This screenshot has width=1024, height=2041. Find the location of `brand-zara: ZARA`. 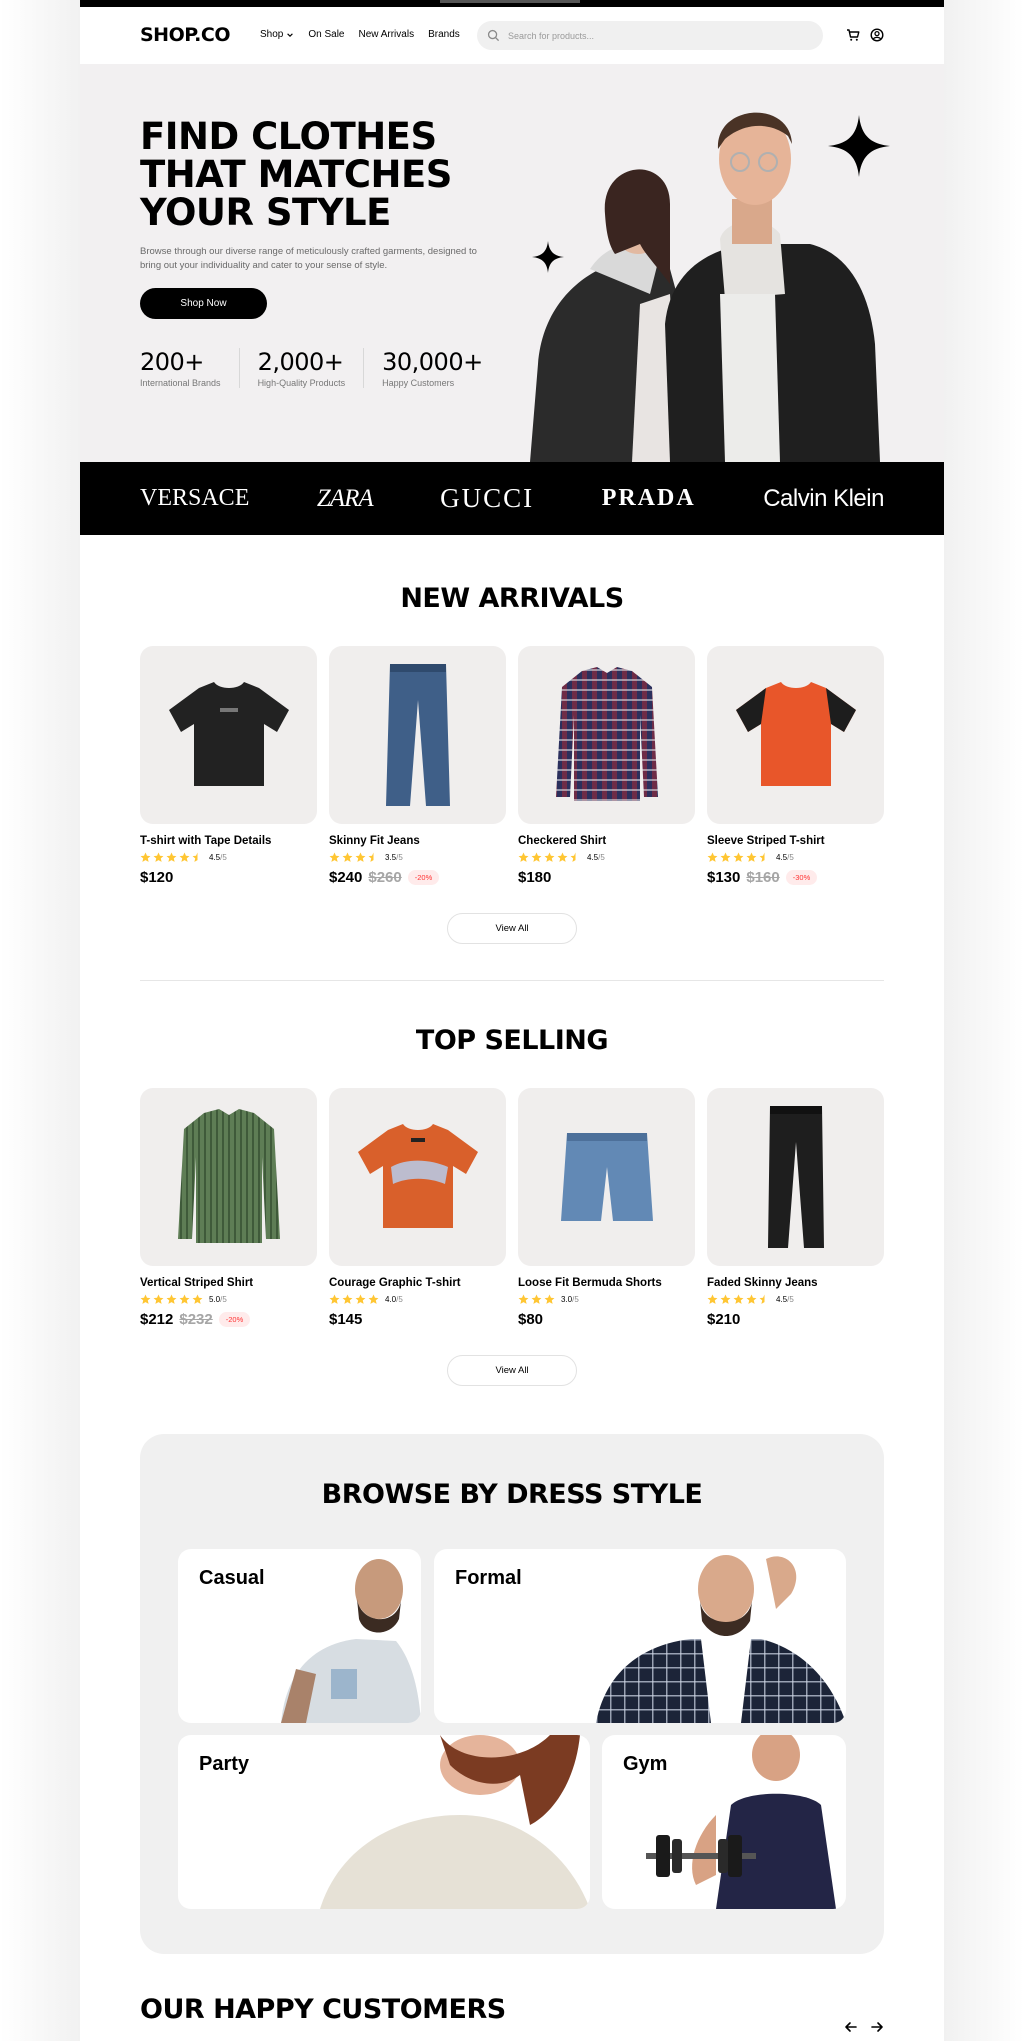

brand-zara: ZARA is located at coordinates (345, 499).